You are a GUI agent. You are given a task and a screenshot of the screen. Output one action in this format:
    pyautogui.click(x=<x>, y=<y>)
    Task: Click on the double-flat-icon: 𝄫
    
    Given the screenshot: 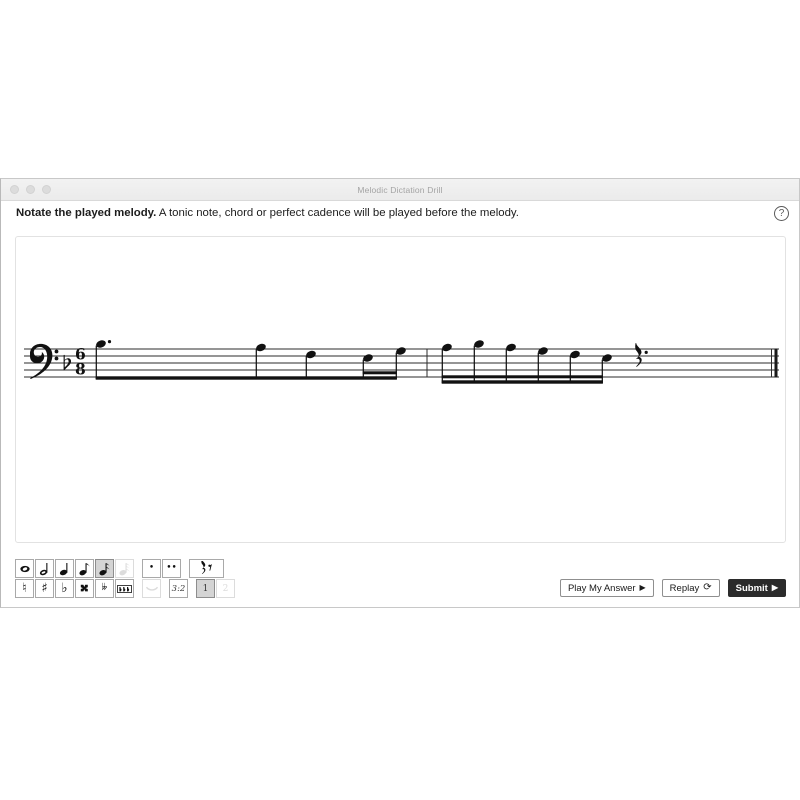 What is the action you would take?
    pyautogui.click(x=104, y=588)
    